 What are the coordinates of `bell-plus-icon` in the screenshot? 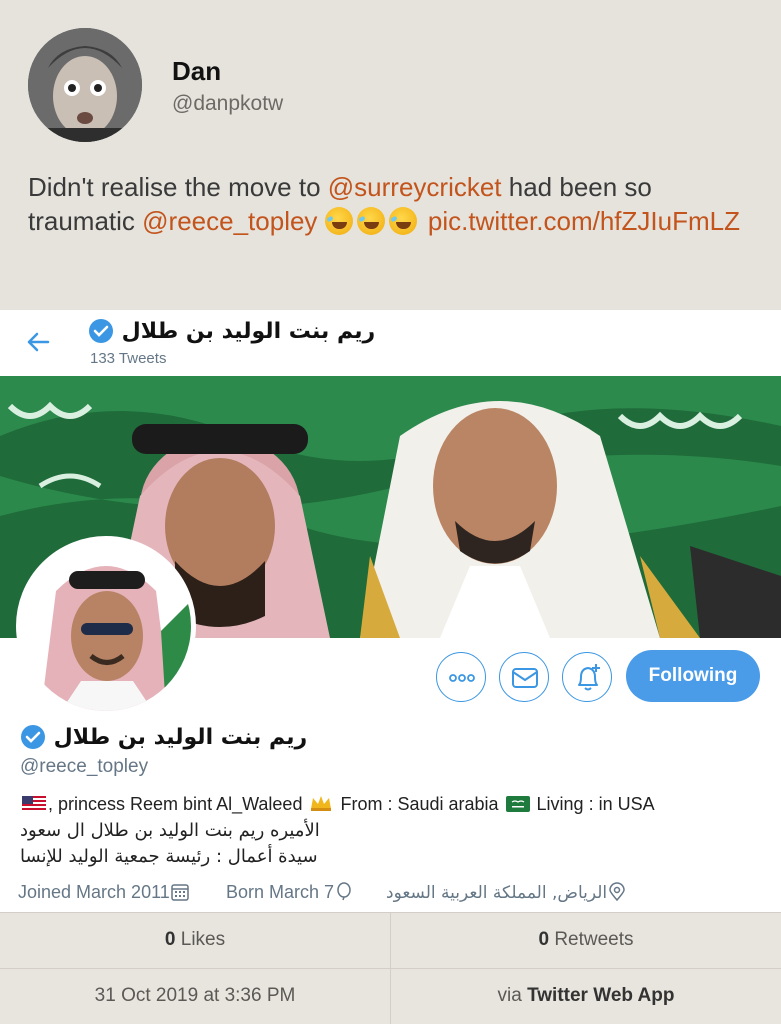 It's located at (589, 677).